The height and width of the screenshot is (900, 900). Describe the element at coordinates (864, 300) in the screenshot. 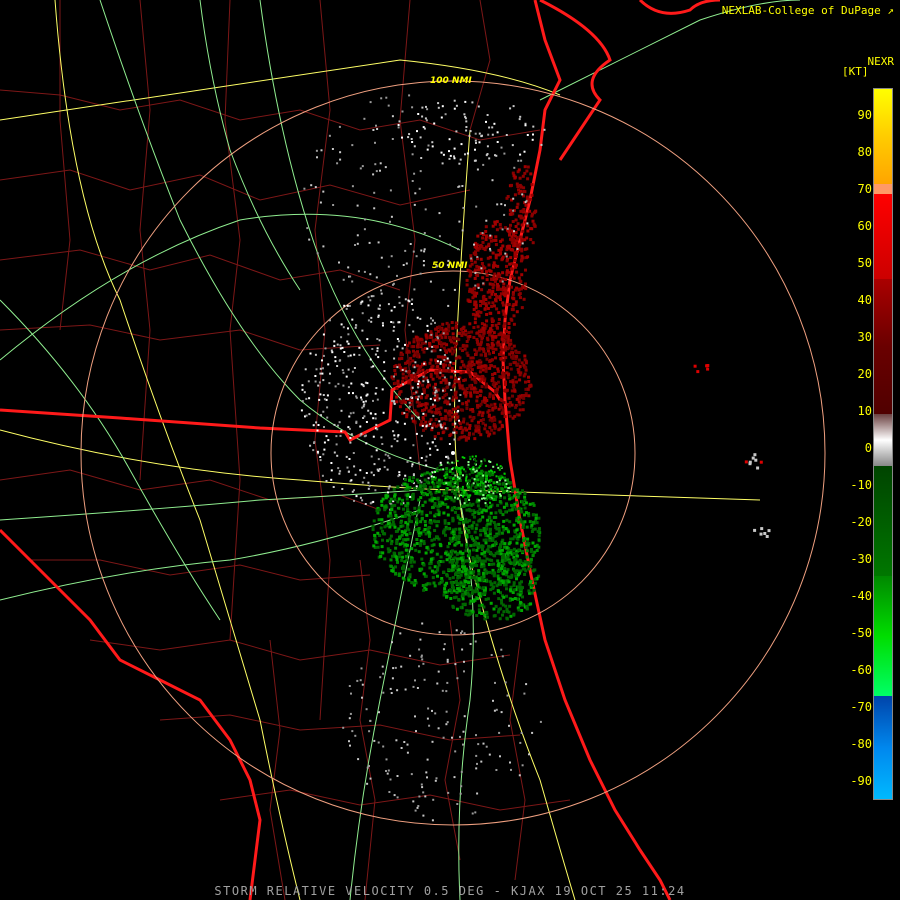

I see `scale-tick-label: 40` at that location.